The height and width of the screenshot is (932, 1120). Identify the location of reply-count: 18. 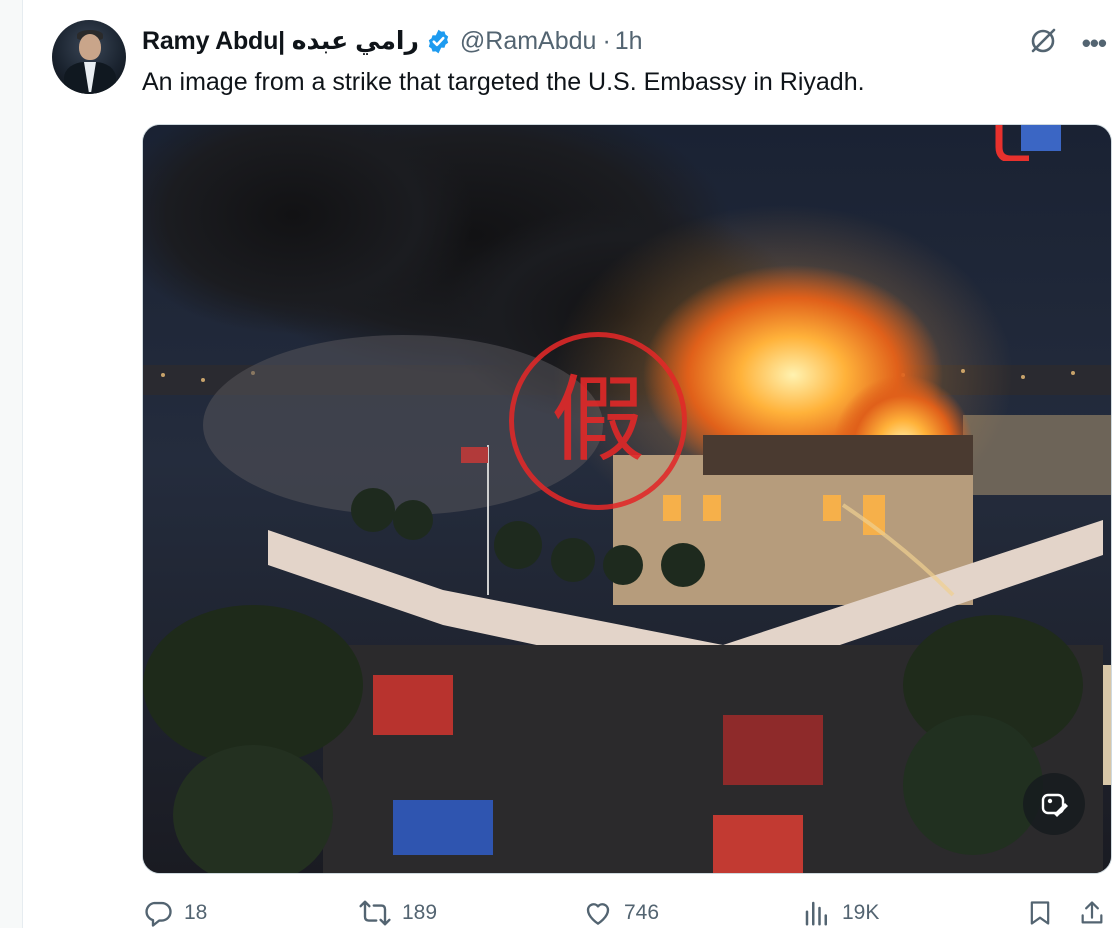
(196, 912).